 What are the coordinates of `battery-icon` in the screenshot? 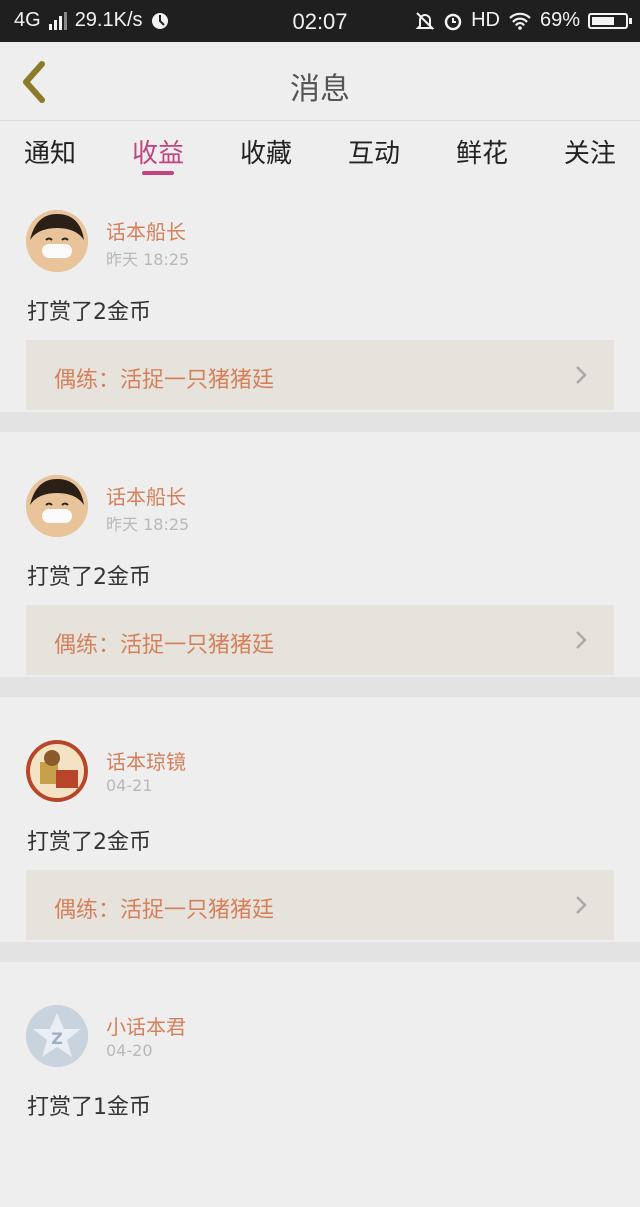 It's located at (610, 20).